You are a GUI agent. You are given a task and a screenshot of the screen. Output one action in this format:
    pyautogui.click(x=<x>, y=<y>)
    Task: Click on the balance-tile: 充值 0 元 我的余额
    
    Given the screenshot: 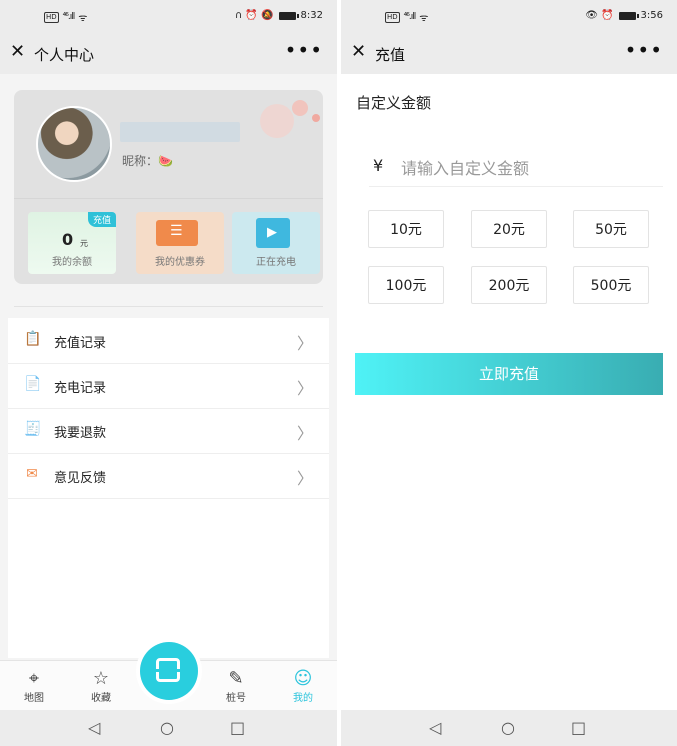 What is the action you would take?
    pyautogui.click(x=72, y=243)
    